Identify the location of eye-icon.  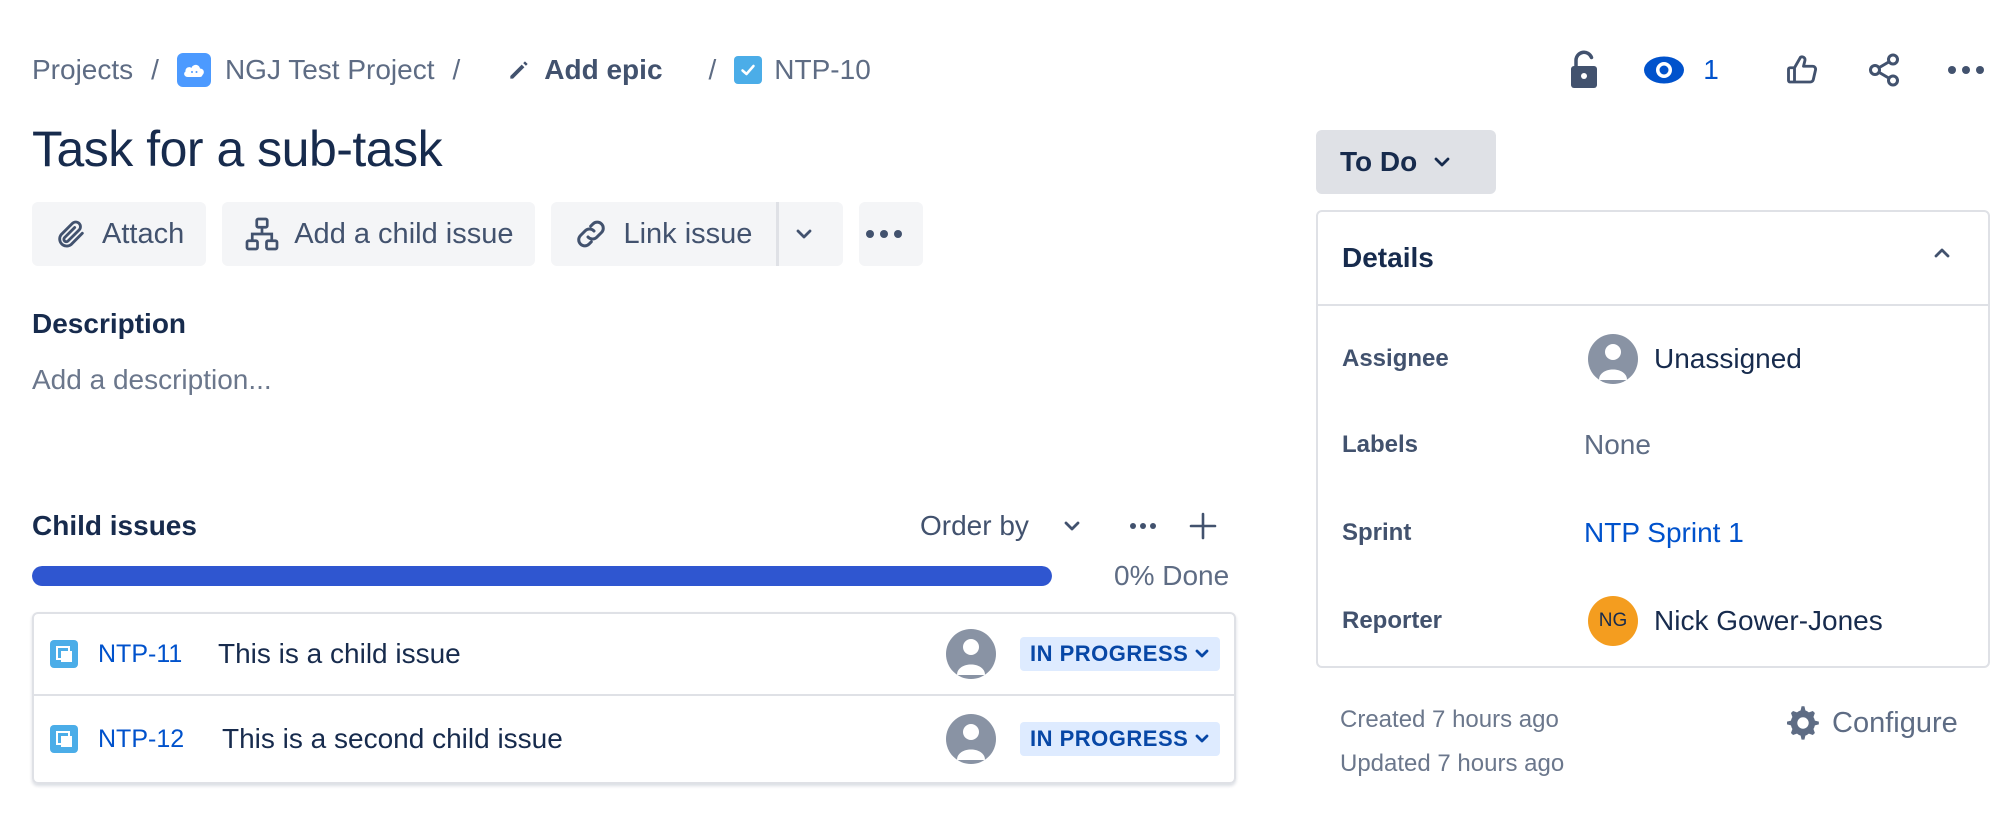
(1664, 70).